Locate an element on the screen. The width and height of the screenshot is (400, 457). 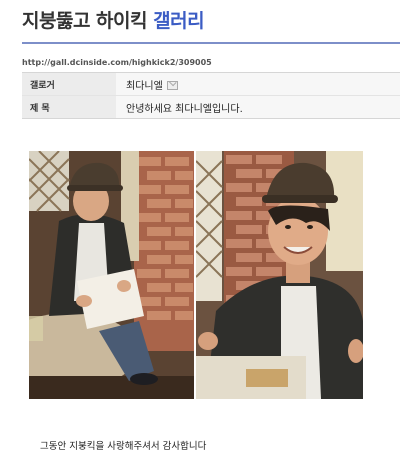
gallery-title-main: 지붕뚫고 하이킥 is located at coordinates (84, 21).